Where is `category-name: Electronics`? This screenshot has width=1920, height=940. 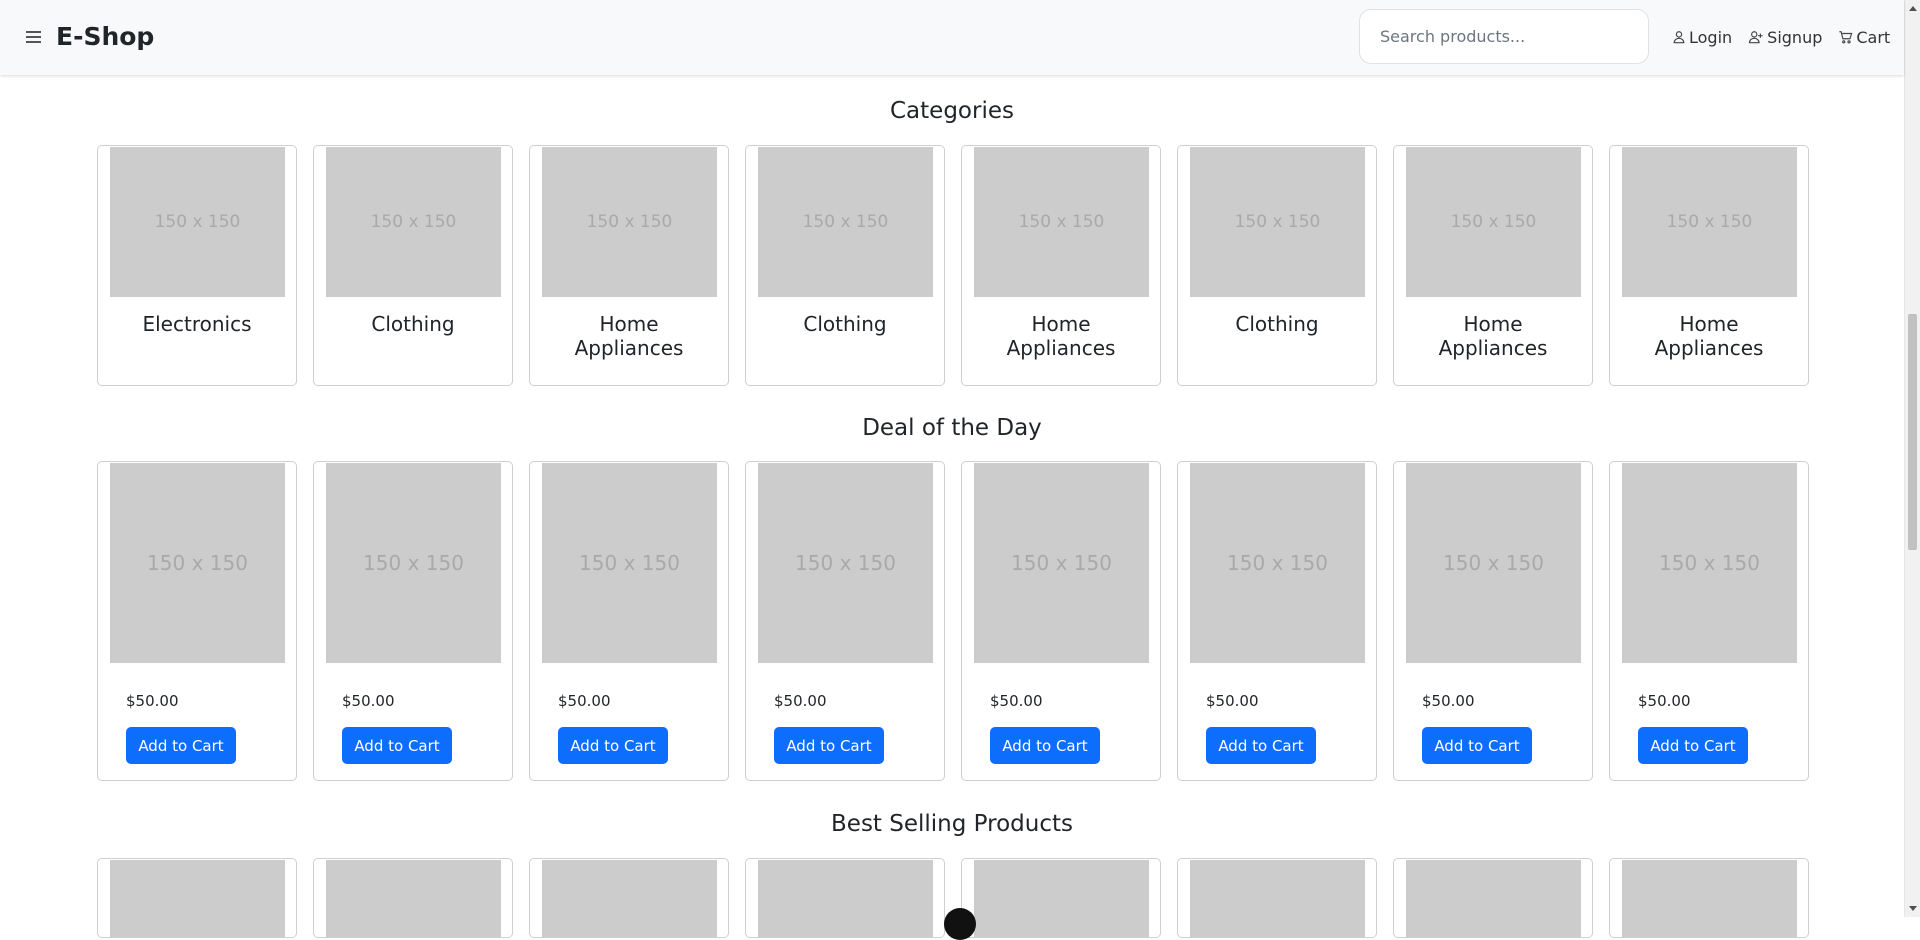 category-name: Electronics is located at coordinates (197, 324).